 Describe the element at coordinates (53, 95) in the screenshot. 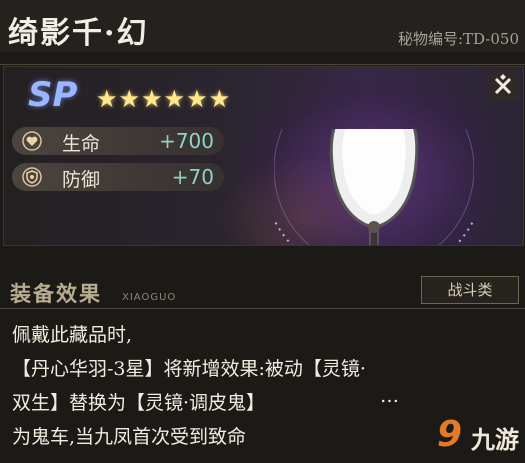

I see `rarity-badge: SP` at that location.